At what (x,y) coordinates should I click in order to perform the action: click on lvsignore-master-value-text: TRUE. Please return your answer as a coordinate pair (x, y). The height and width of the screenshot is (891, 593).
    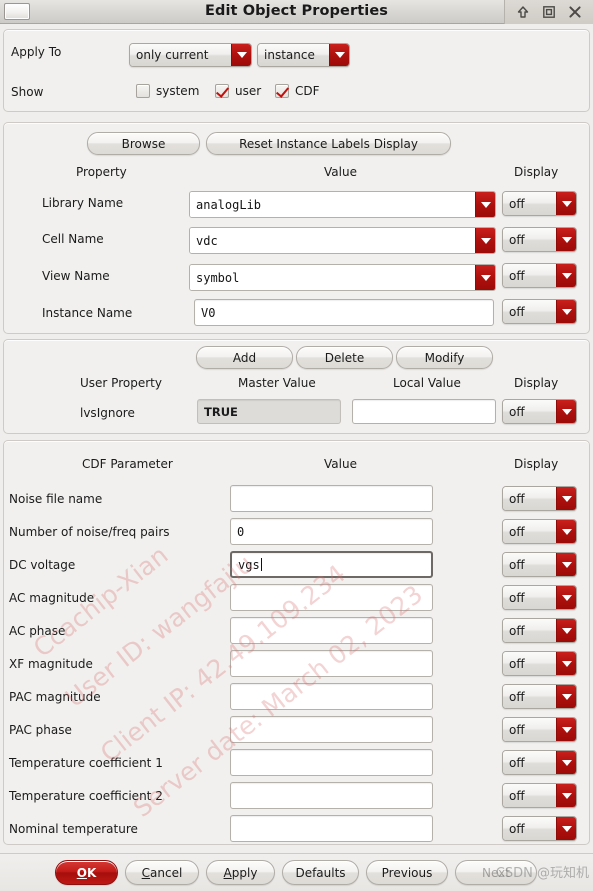
    Looking at the image, I should click on (221, 411).